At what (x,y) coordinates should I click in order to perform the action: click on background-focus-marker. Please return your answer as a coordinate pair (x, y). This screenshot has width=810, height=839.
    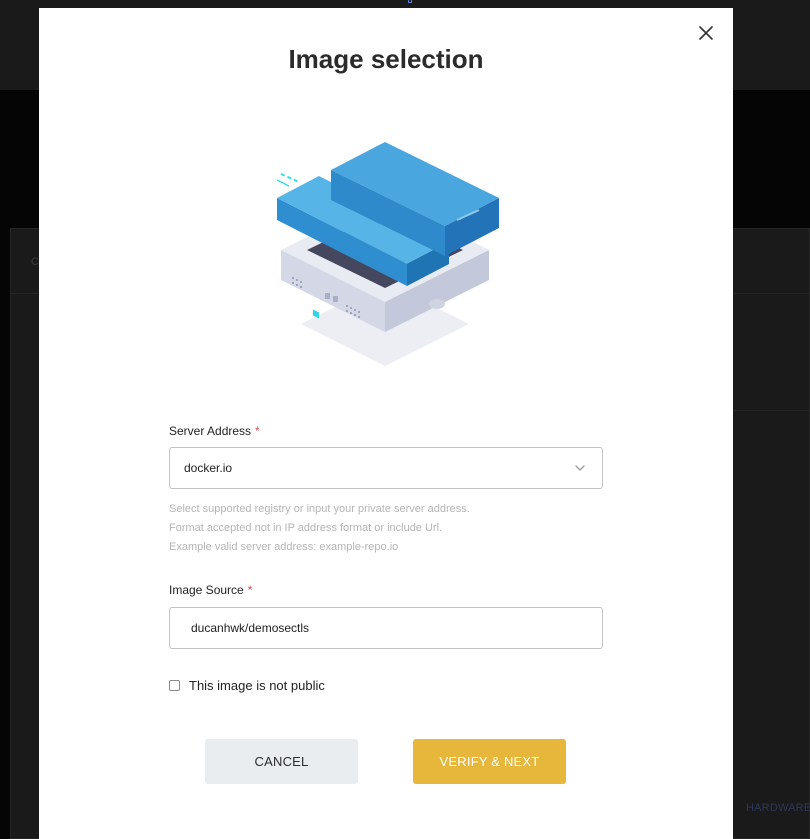
    Looking at the image, I should click on (410, 1).